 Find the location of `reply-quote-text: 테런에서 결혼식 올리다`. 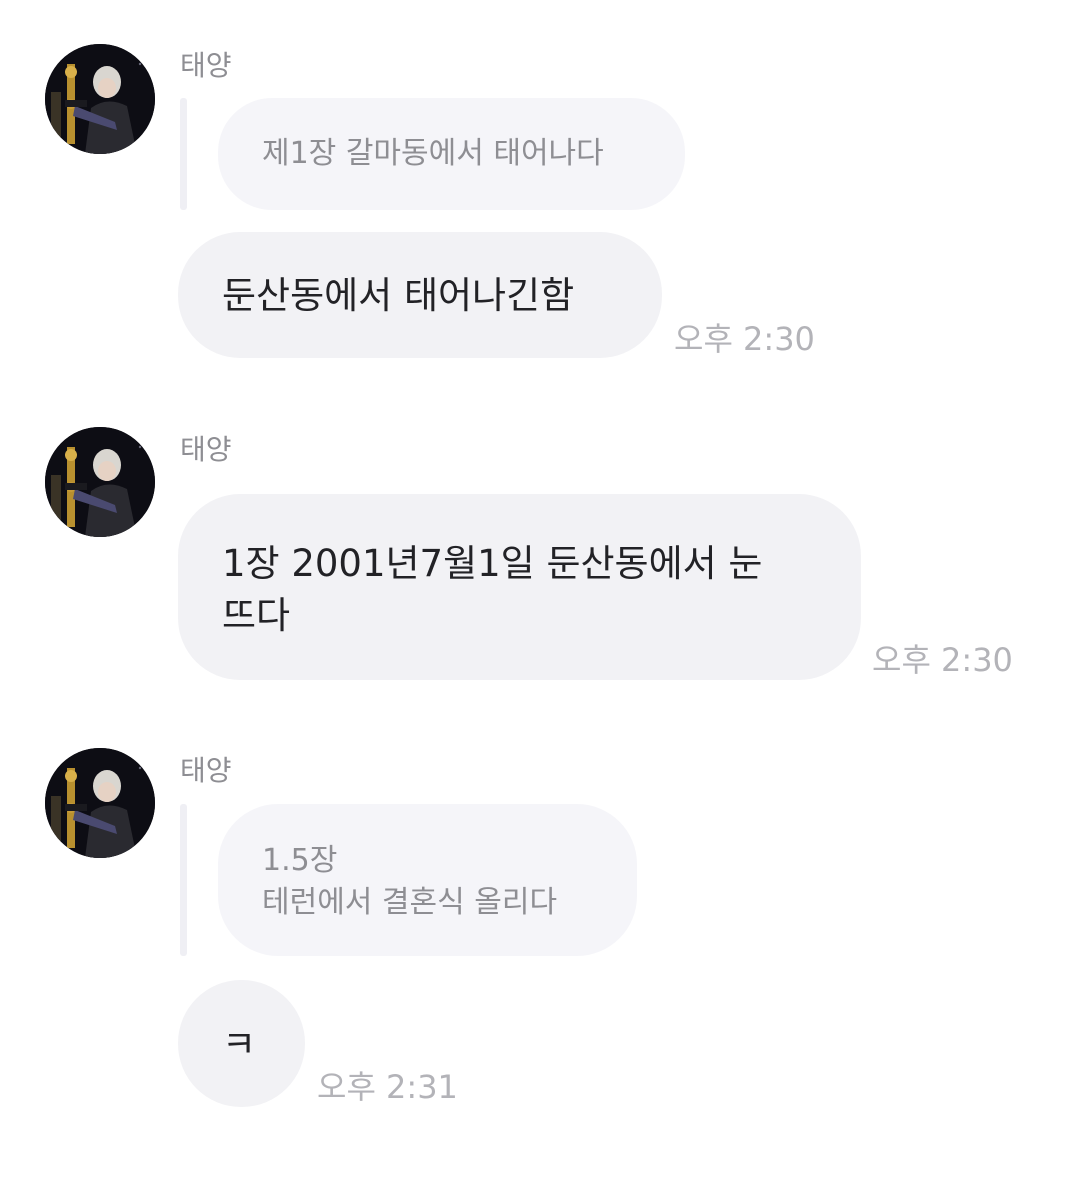

reply-quote-text: 테런에서 결혼식 올리다 is located at coordinates (410, 902).